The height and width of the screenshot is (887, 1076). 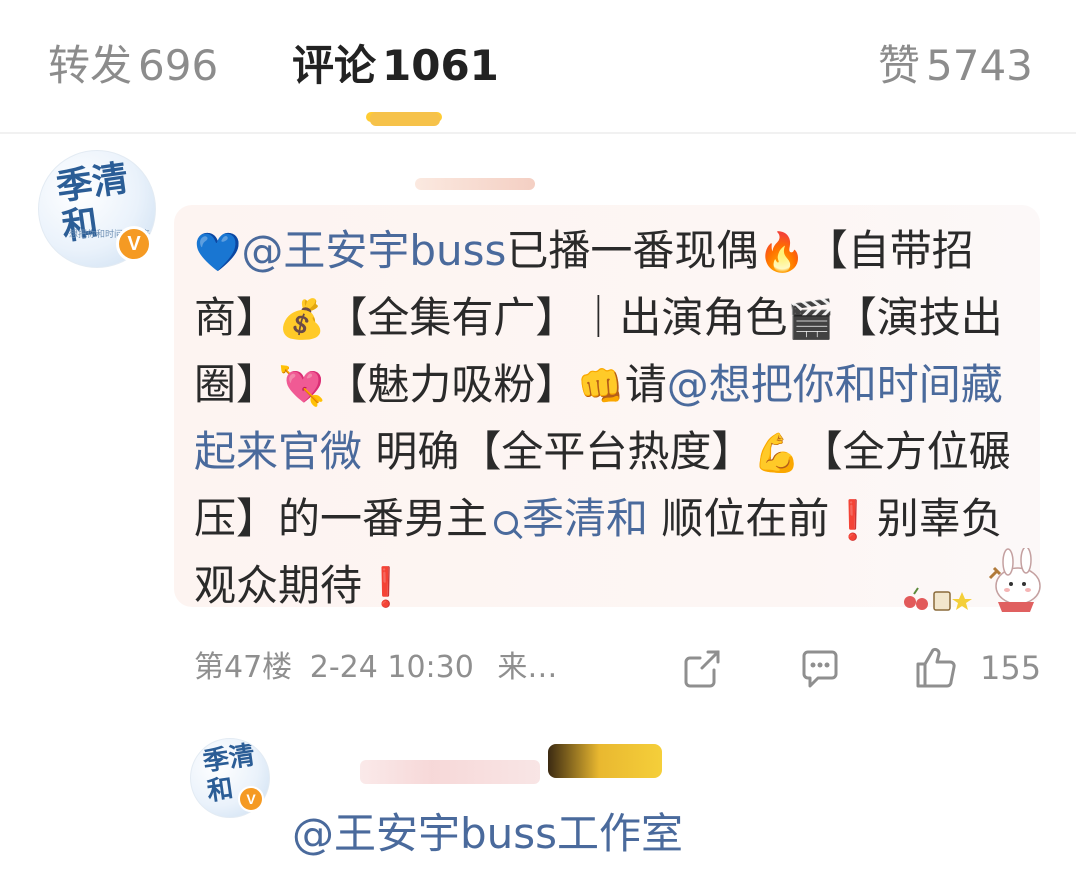 I want to click on tab-comments-count: 1061, so click(x=440, y=65).